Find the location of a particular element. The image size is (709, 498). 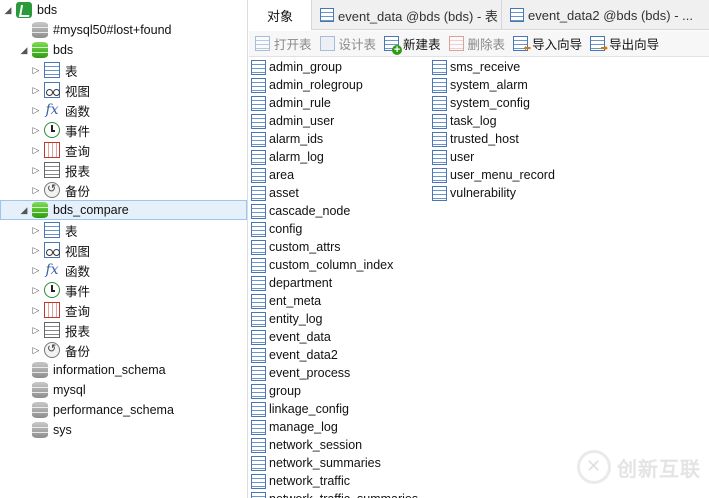

table-item: trusted_host is located at coordinates (493, 139).